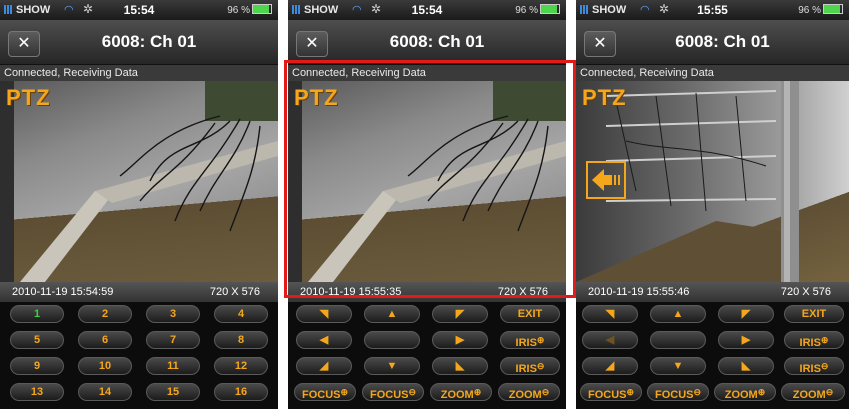  I want to click on video-timestamp: 2010-11-19 15:55:46, so click(639, 292).